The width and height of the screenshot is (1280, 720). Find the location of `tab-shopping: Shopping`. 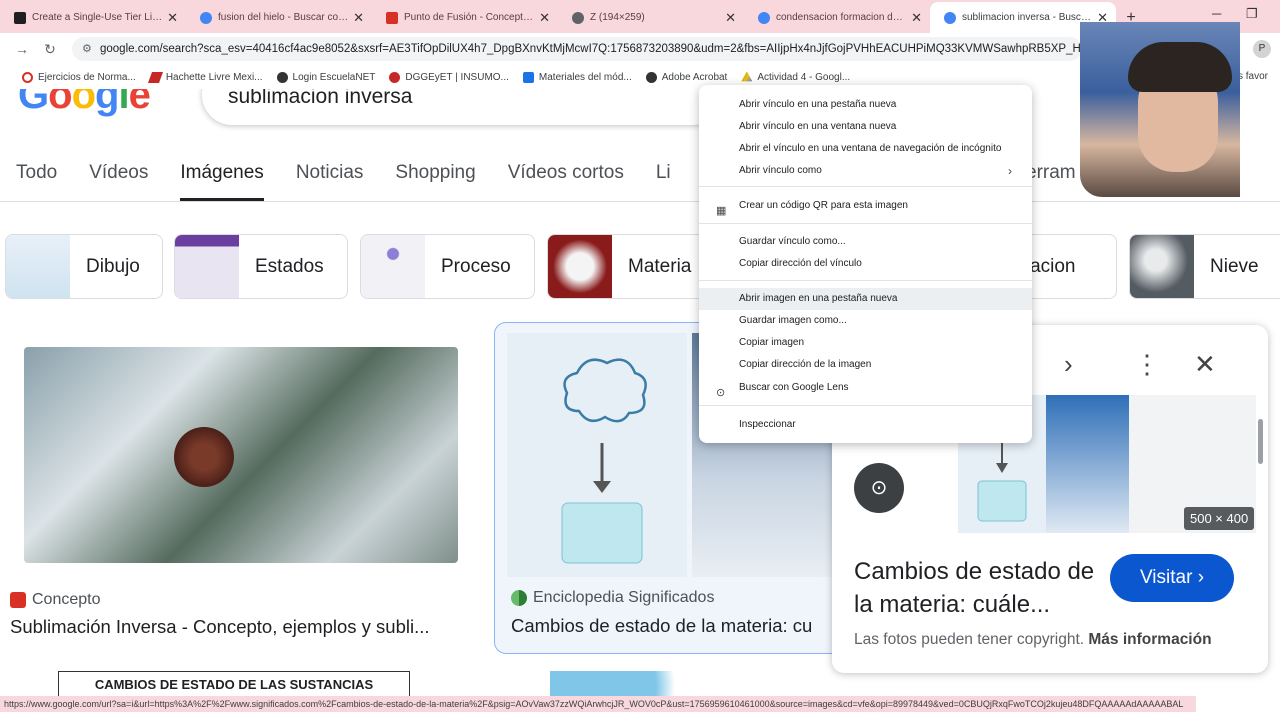

tab-shopping: Shopping is located at coordinates (435, 181).